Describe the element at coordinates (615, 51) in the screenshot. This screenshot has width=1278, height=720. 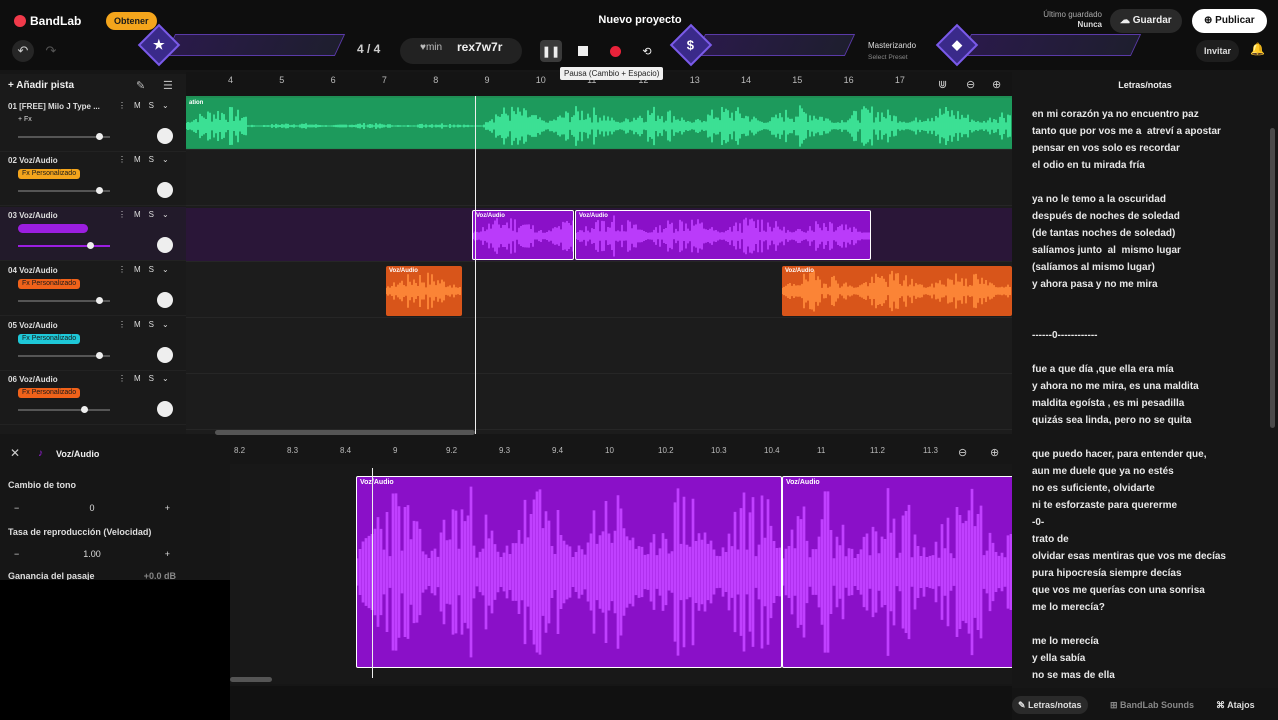
I see `record-icon` at that location.